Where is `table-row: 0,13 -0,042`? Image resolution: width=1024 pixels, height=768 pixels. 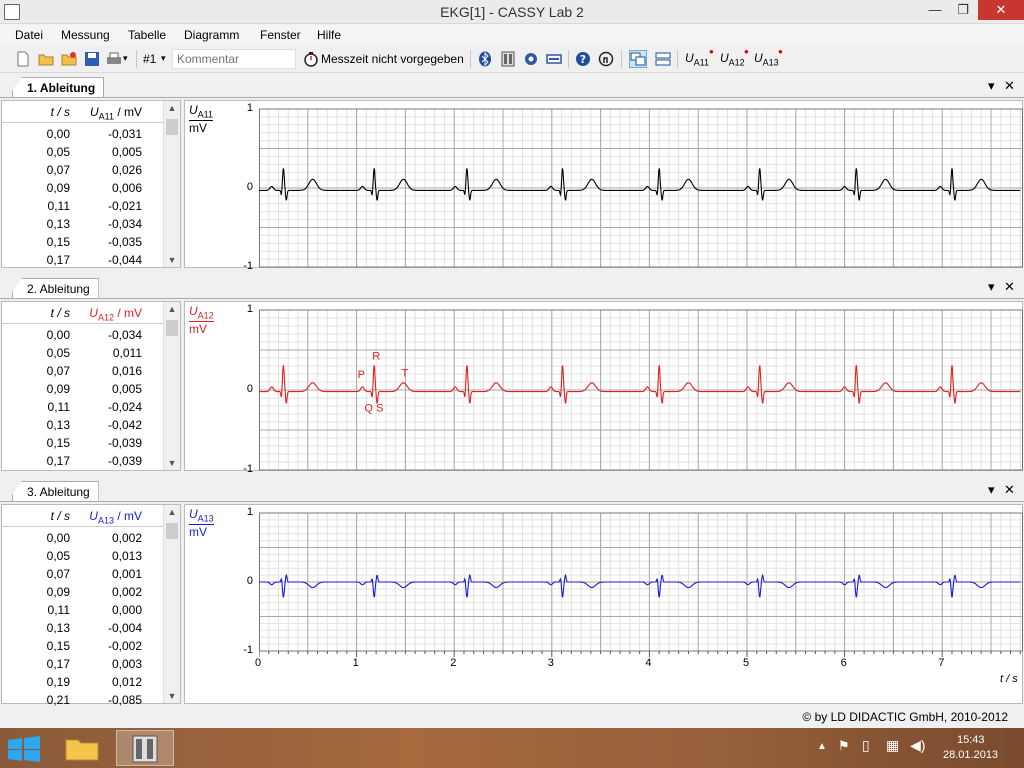 table-row: 0,13 -0,042 is located at coordinates (83, 425).